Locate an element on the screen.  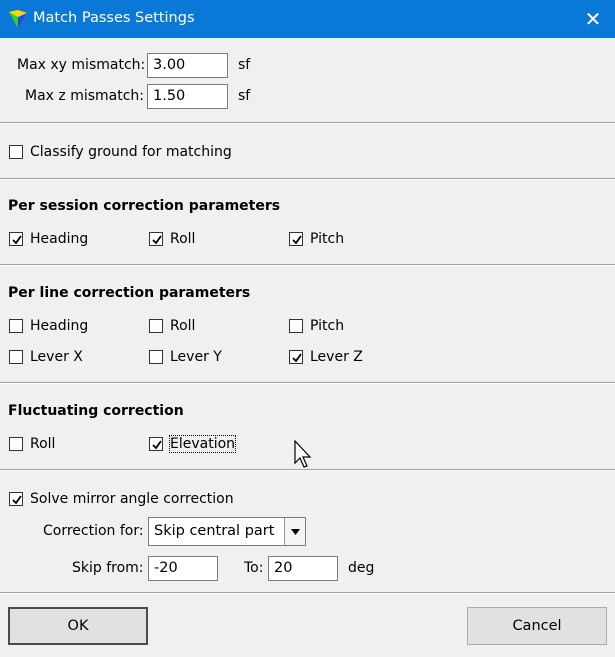
to-label: To: is located at coordinates (254, 568).